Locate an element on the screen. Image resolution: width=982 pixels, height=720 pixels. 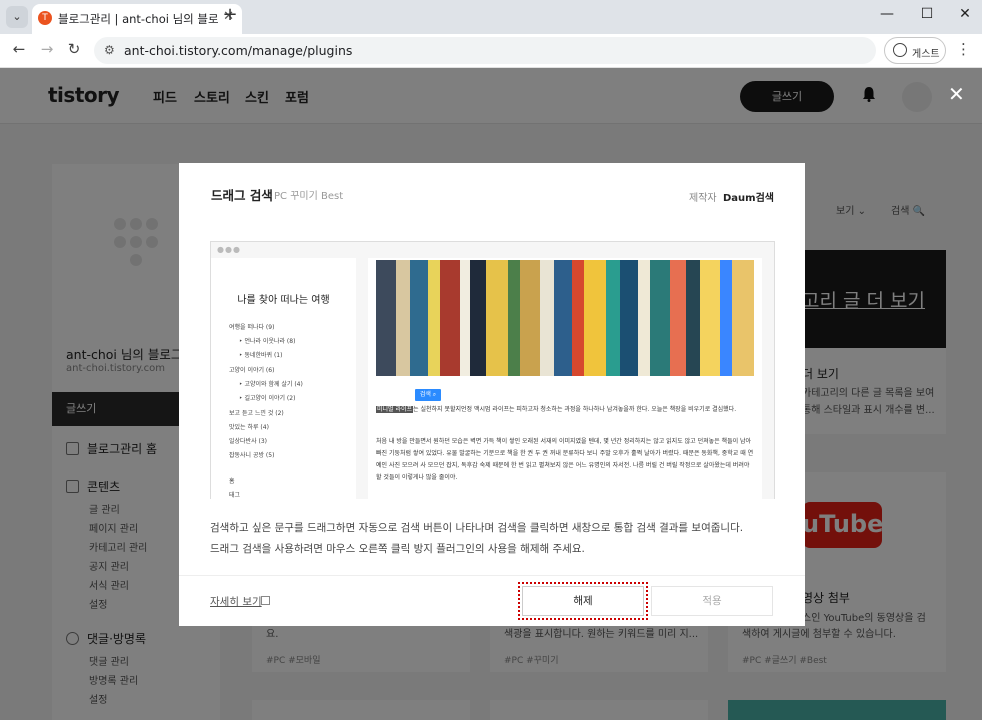
browser-tab: T 블로그관리 | ant-choi 님의 블로그 ✕ is located at coordinates (137, 19).